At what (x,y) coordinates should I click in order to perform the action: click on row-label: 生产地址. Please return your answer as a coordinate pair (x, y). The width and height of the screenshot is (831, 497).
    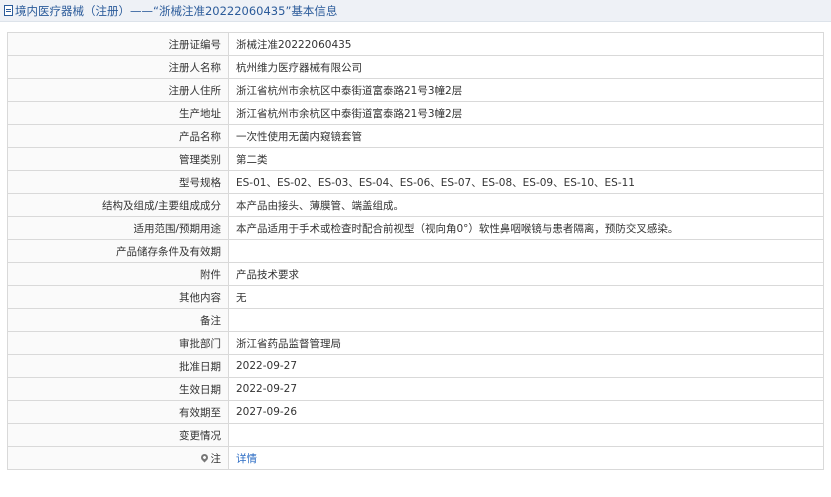
    Looking at the image, I should click on (118, 113).